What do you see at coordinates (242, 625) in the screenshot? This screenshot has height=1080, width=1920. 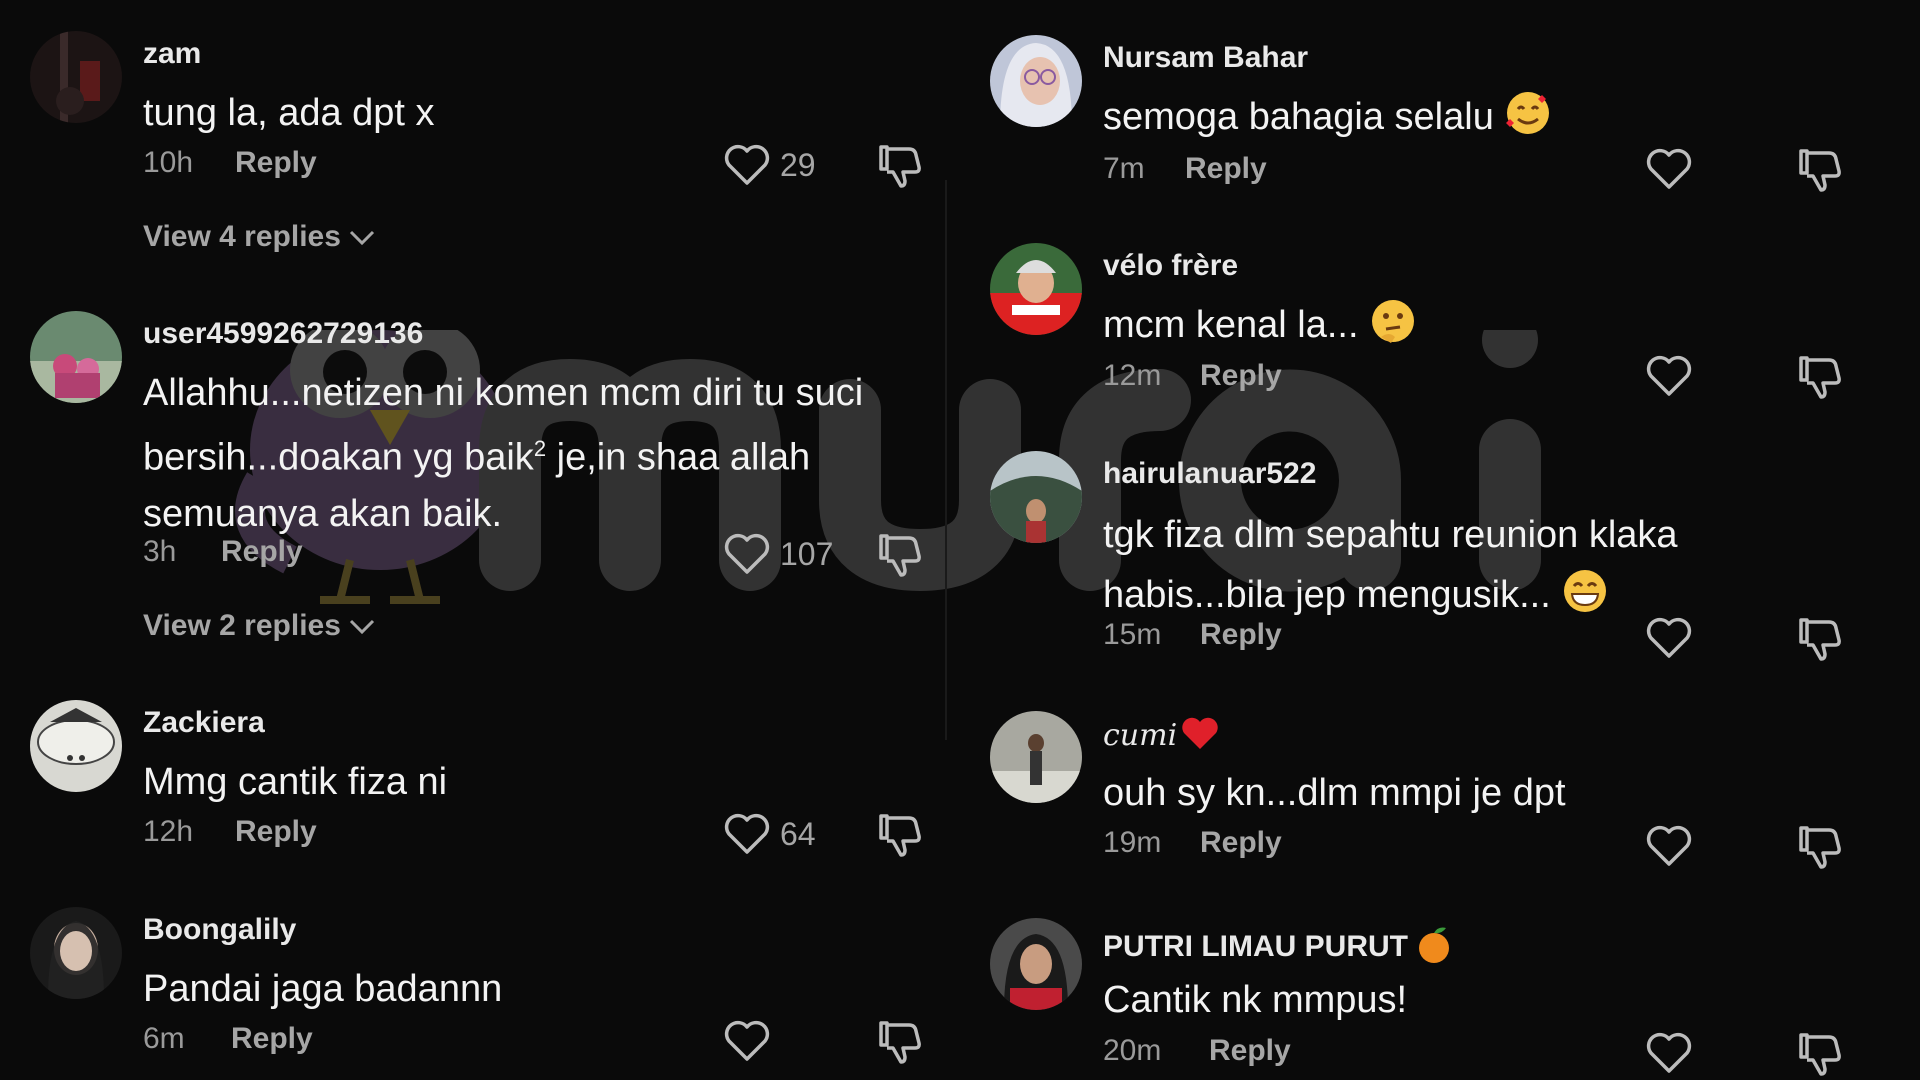 I see `view-replies-label: View 2 replies` at bounding box center [242, 625].